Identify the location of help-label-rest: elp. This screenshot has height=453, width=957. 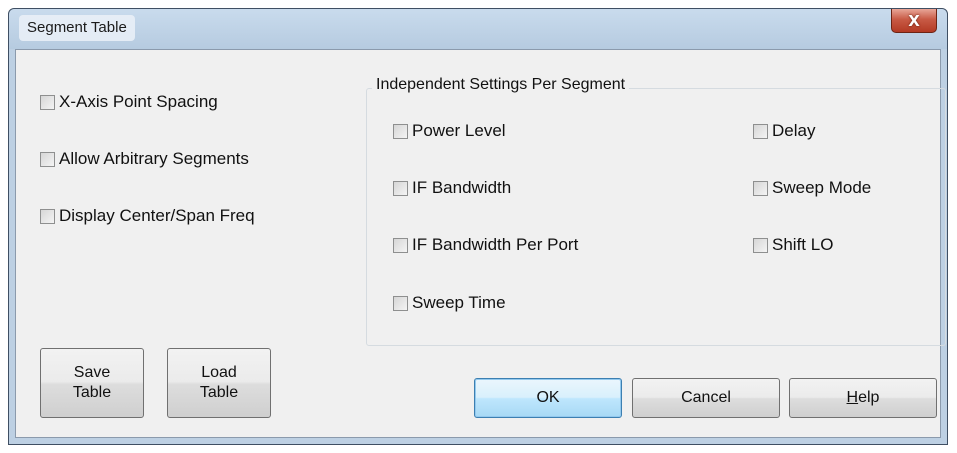
(869, 397).